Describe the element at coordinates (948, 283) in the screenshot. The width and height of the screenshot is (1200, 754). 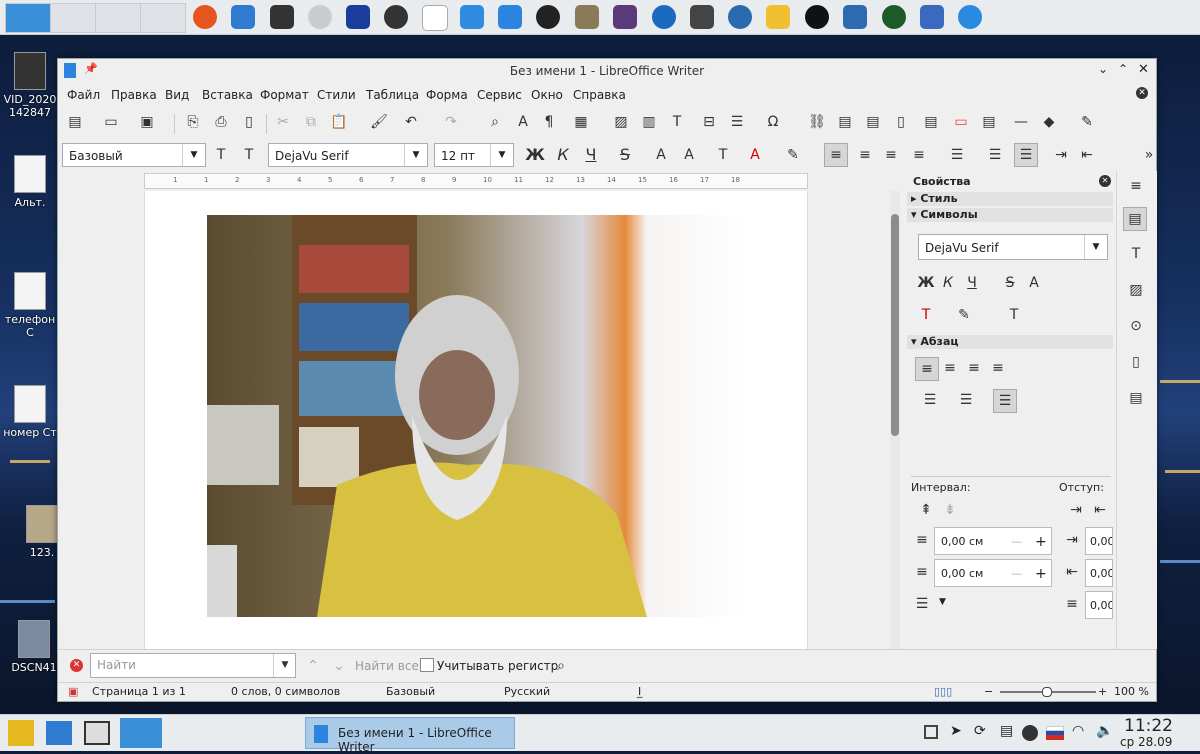
I see `sidebar-italic-button: К` at that location.